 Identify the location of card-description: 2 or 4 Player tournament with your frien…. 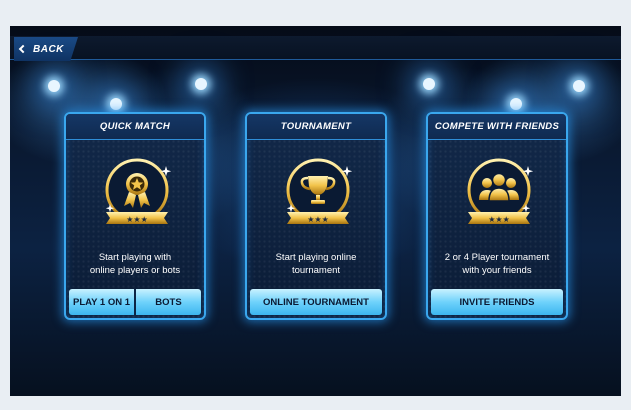
(497, 264).